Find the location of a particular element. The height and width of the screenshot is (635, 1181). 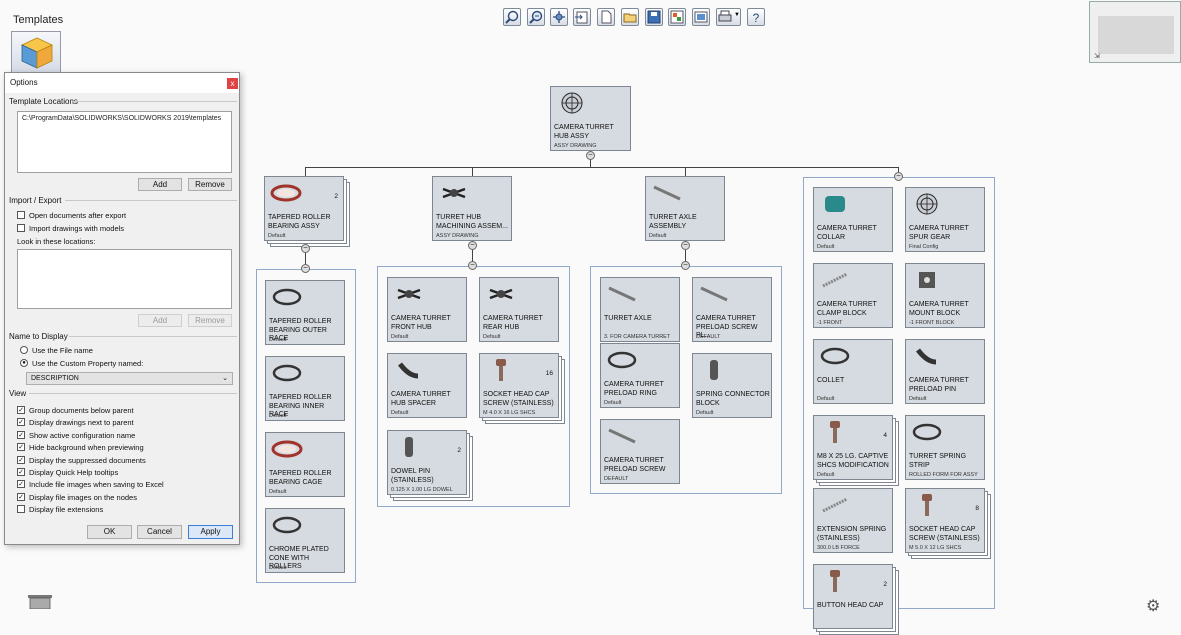

checkbox-option: ✓ Display the suppressed documents is located at coordinates (122, 460).